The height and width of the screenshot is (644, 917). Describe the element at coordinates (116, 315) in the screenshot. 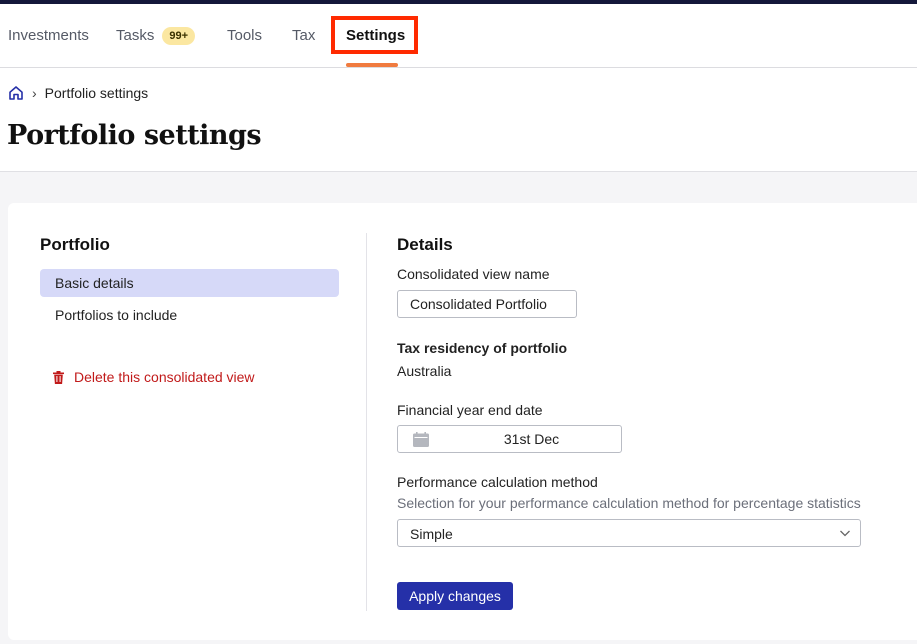

I see `sidebar-item-label: Portfolios to include` at that location.